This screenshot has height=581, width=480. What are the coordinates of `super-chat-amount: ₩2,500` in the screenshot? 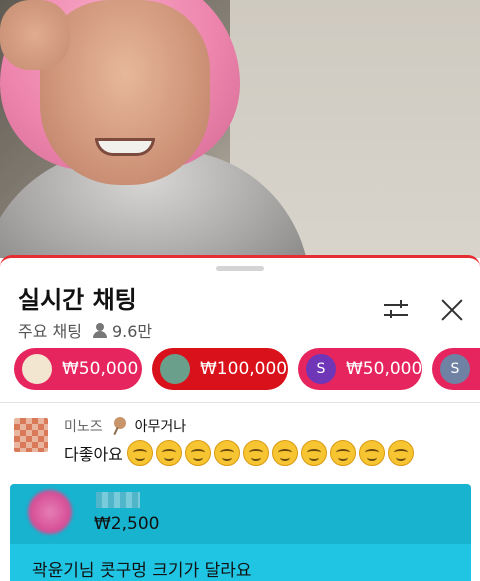 It's located at (127, 524).